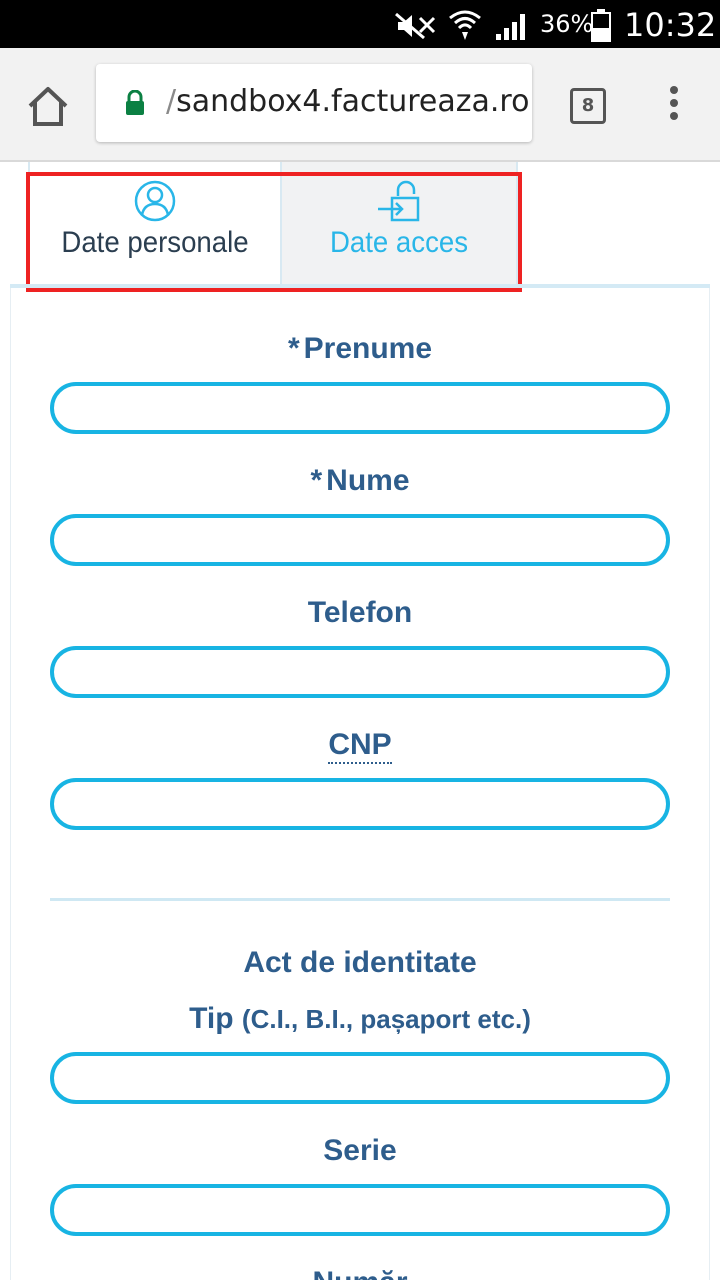 The image size is (720, 1280). What do you see at coordinates (360, 408) in the screenshot?
I see `prenume-input` at bounding box center [360, 408].